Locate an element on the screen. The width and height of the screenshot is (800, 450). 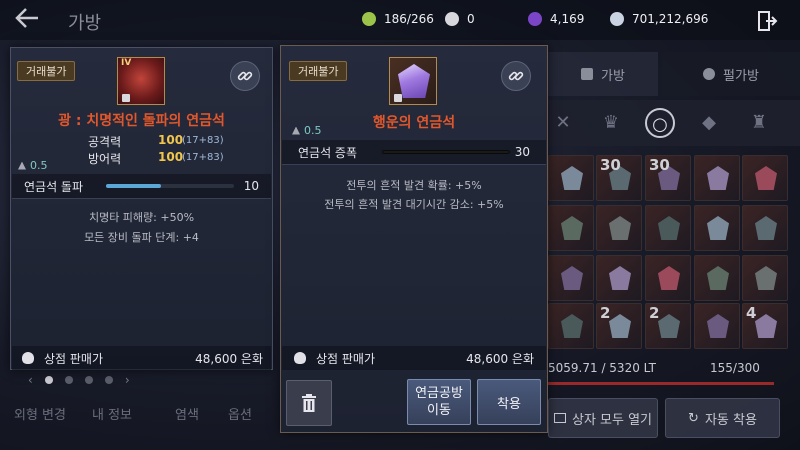
money-bag-icon is located at coordinates (28, 358).